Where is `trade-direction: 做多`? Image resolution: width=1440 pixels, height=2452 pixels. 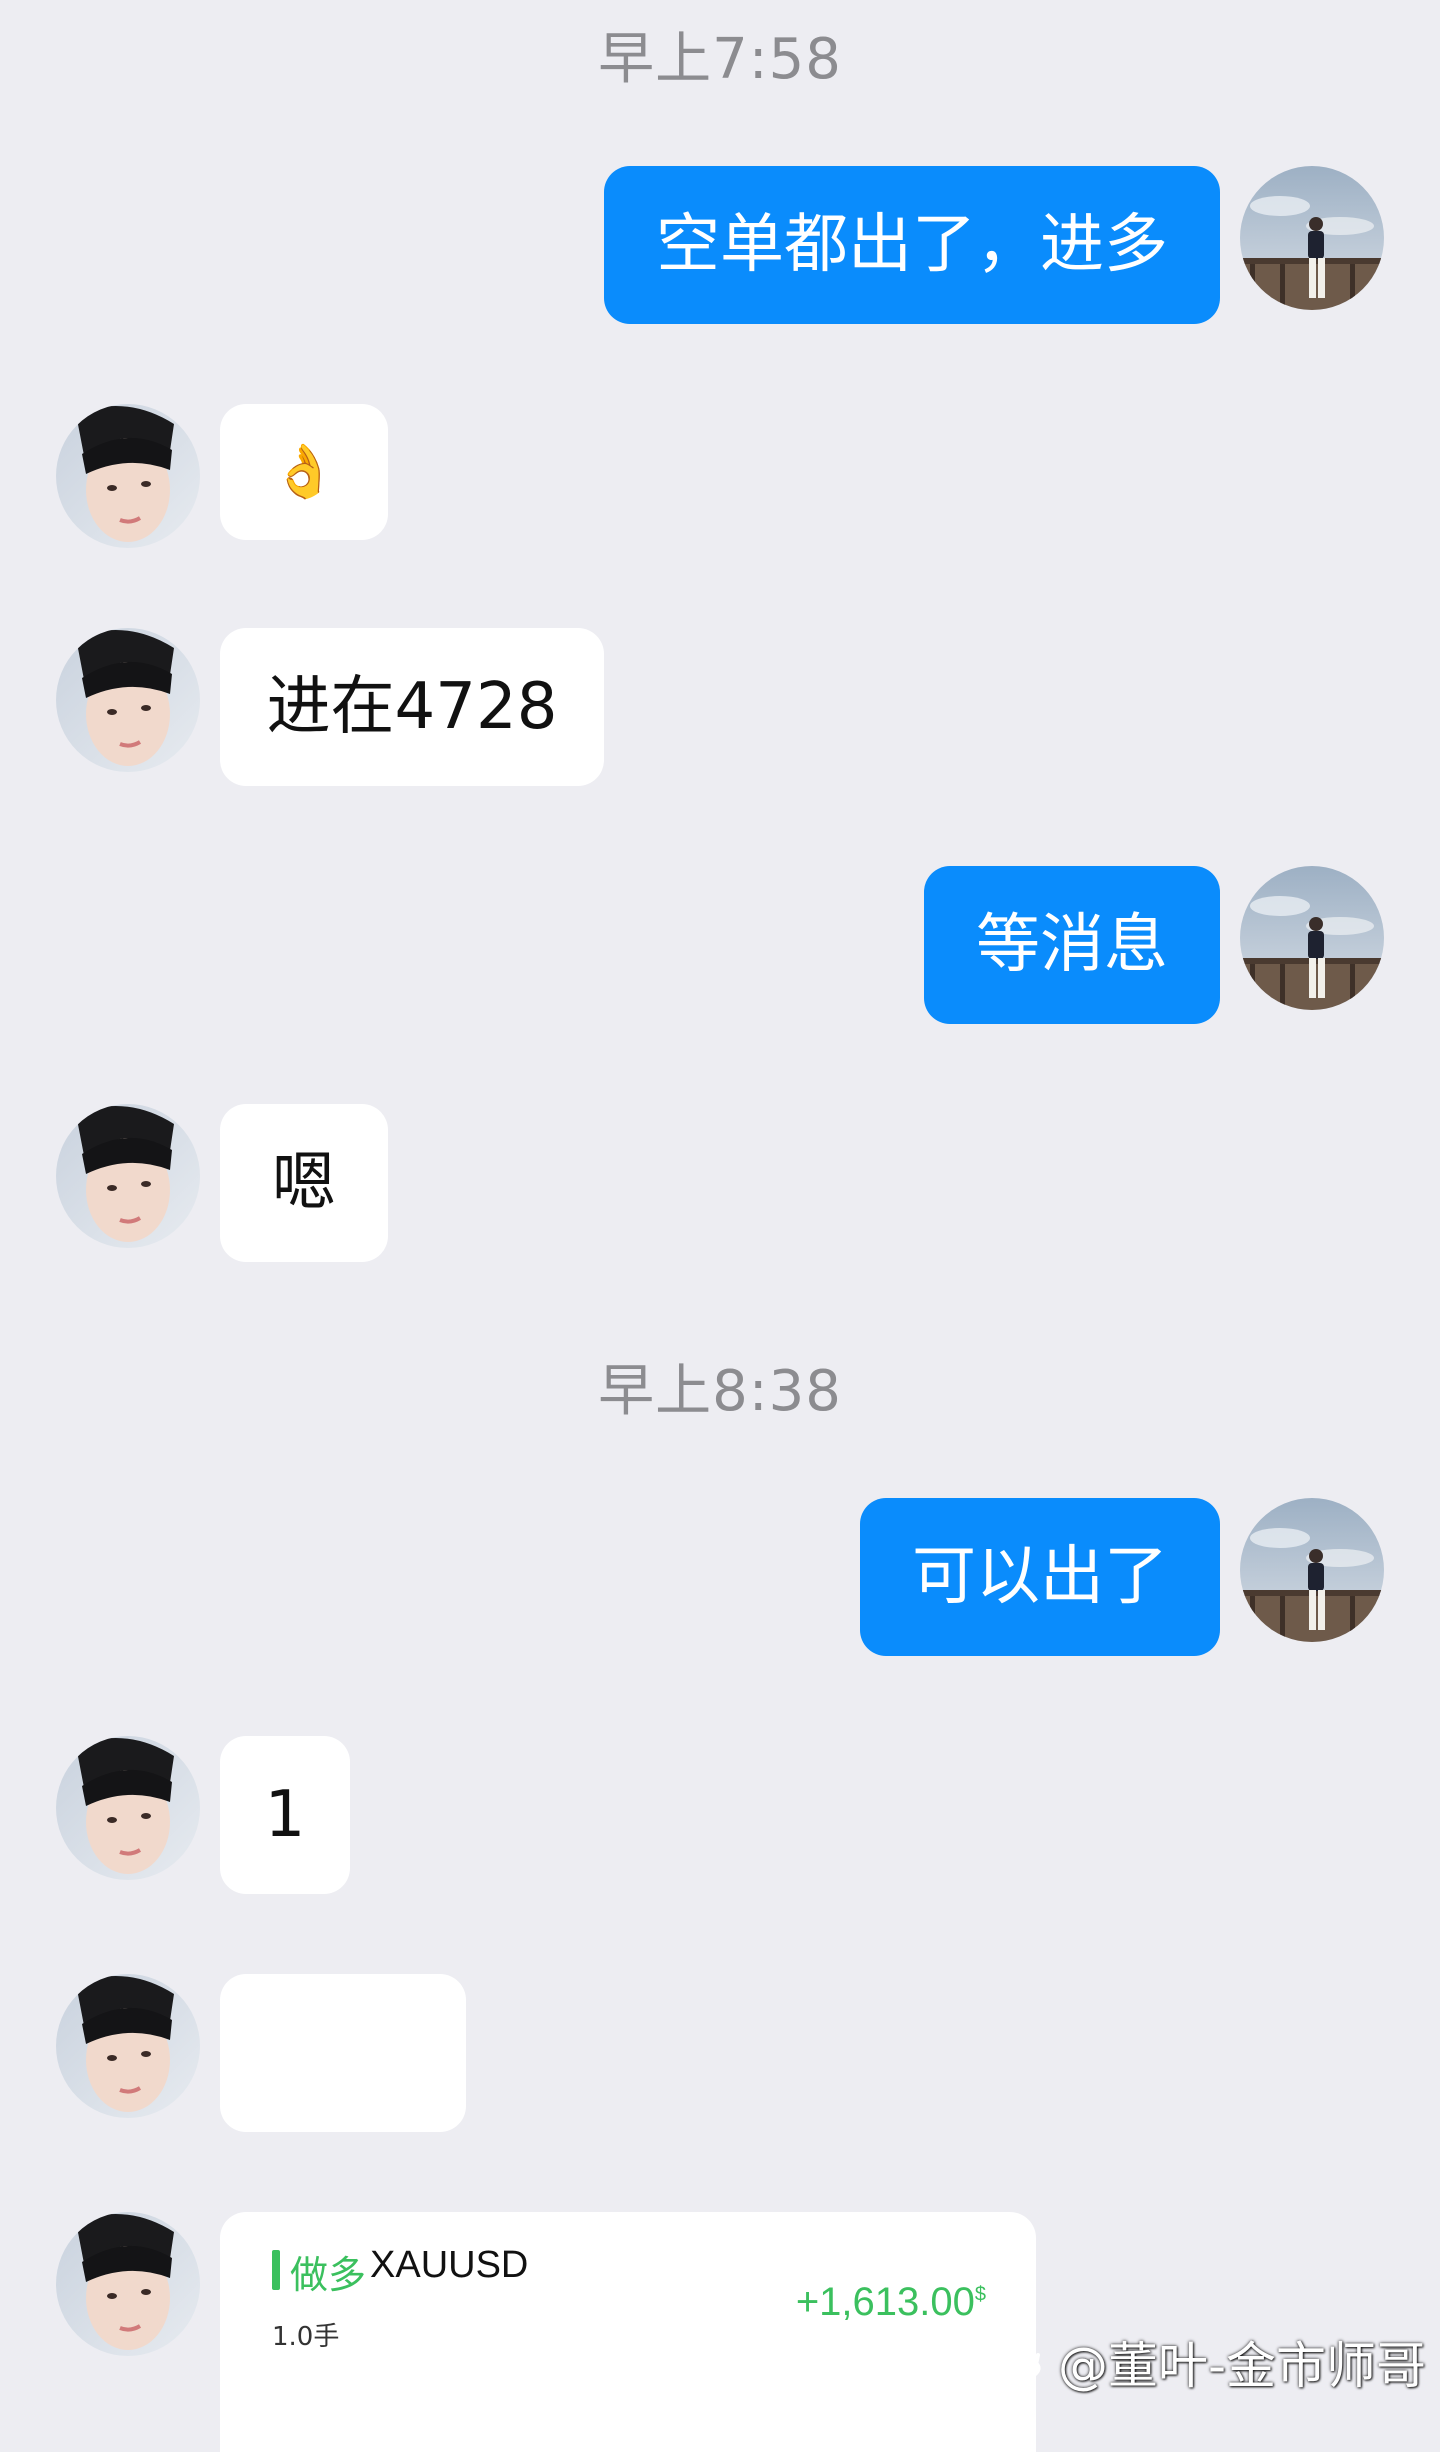 trade-direction: 做多 is located at coordinates (328, 2275).